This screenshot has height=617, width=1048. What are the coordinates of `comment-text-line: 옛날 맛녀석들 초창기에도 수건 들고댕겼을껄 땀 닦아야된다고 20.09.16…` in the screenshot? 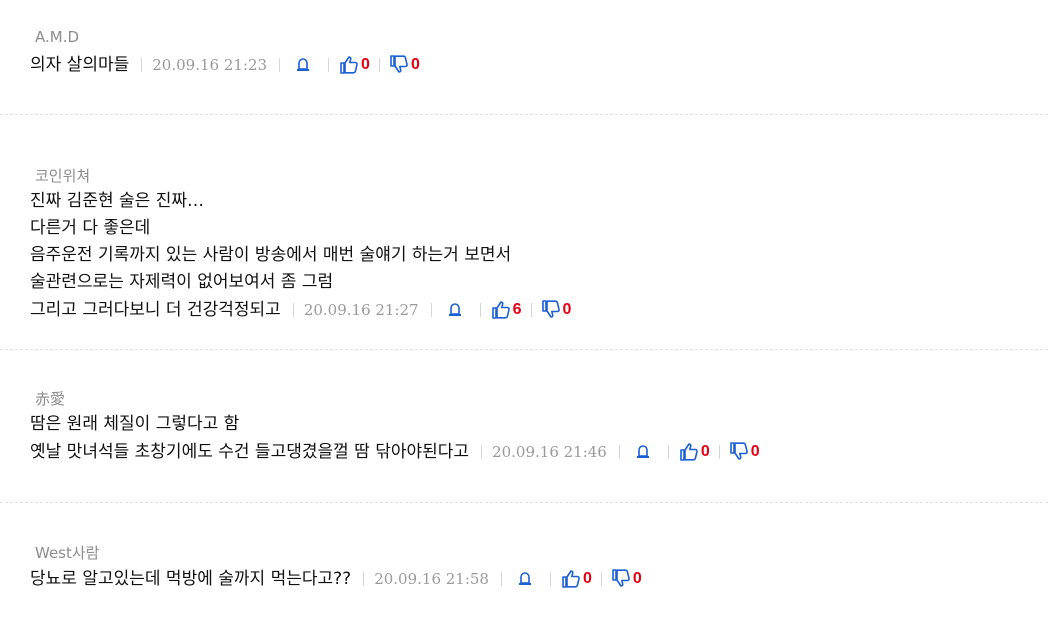 It's located at (539, 452).